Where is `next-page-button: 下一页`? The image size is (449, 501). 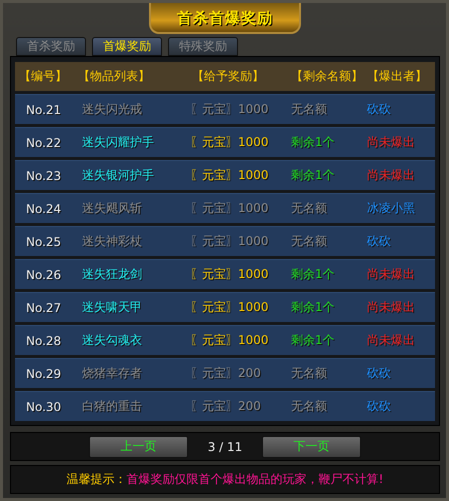
next-page-button: 下一页 is located at coordinates (311, 447).